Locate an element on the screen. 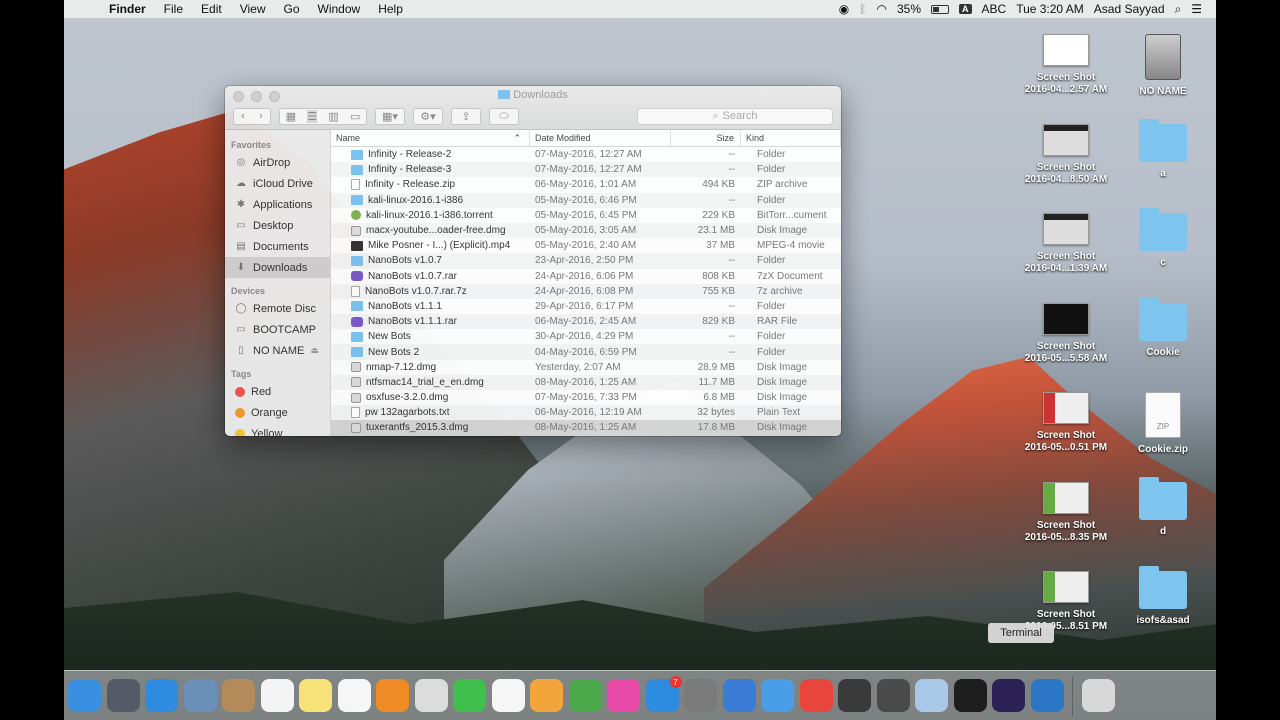 This screenshot has height=720, width=1280. keynote-icon is located at coordinates (739, 695).